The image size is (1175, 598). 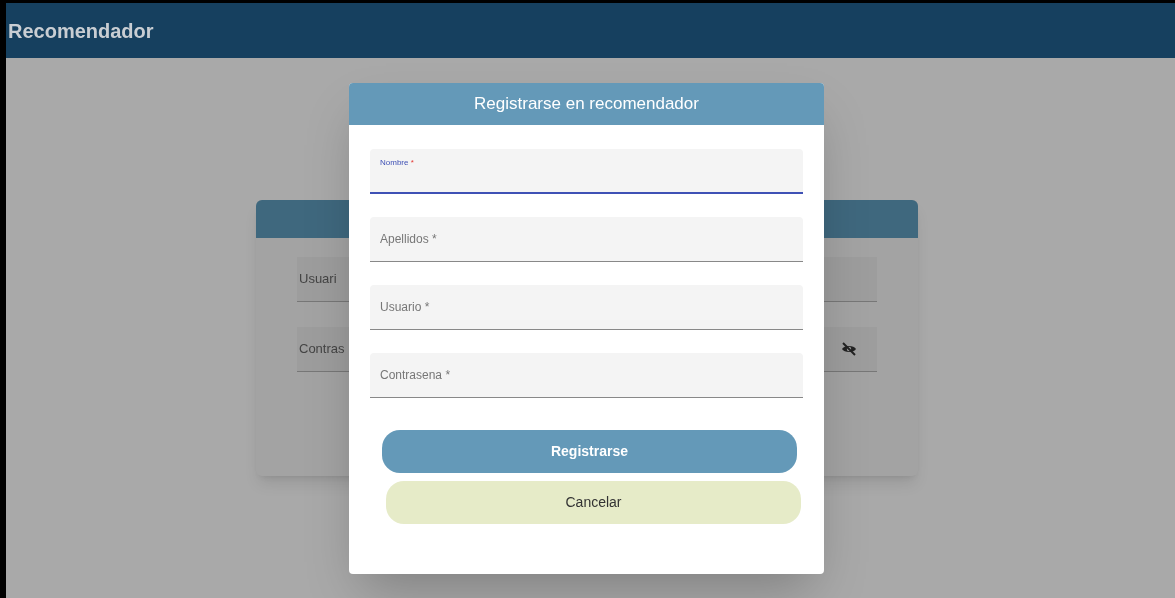 What do you see at coordinates (586, 104) in the screenshot?
I see `dialog-title: Registrarse en recomendador` at bounding box center [586, 104].